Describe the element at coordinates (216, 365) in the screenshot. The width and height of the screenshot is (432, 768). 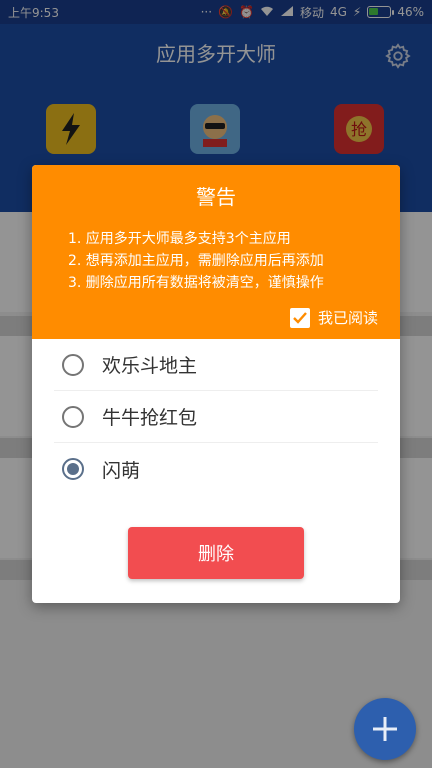
I see `option-huanle-doudizhu: 欢乐斗地主` at that location.